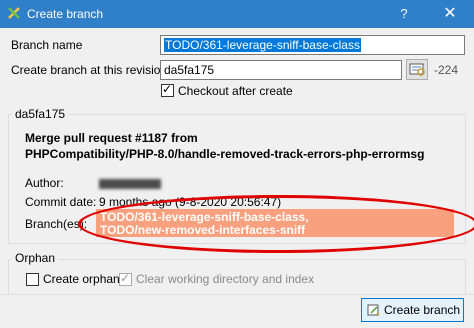 The height and width of the screenshot is (328, 474). What do you see at coordinates (262, 45) in the screenshot?
I see `branch-name-value: TODO/361-leverage-sniff-base-class` at bounding box center [262, 45].